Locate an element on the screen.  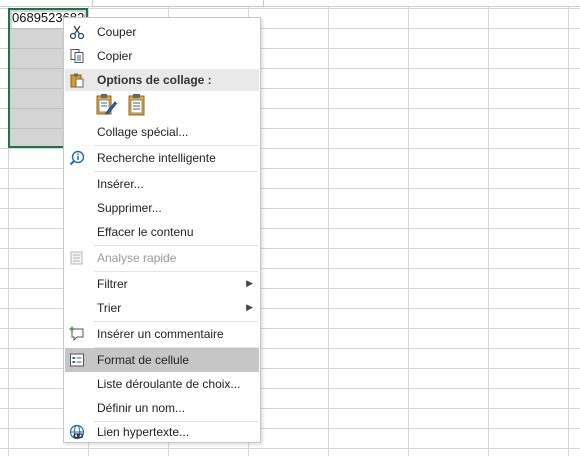
menu-item-recherche-intelligente: Recherche intelligente is located at coordinates (162, 158).